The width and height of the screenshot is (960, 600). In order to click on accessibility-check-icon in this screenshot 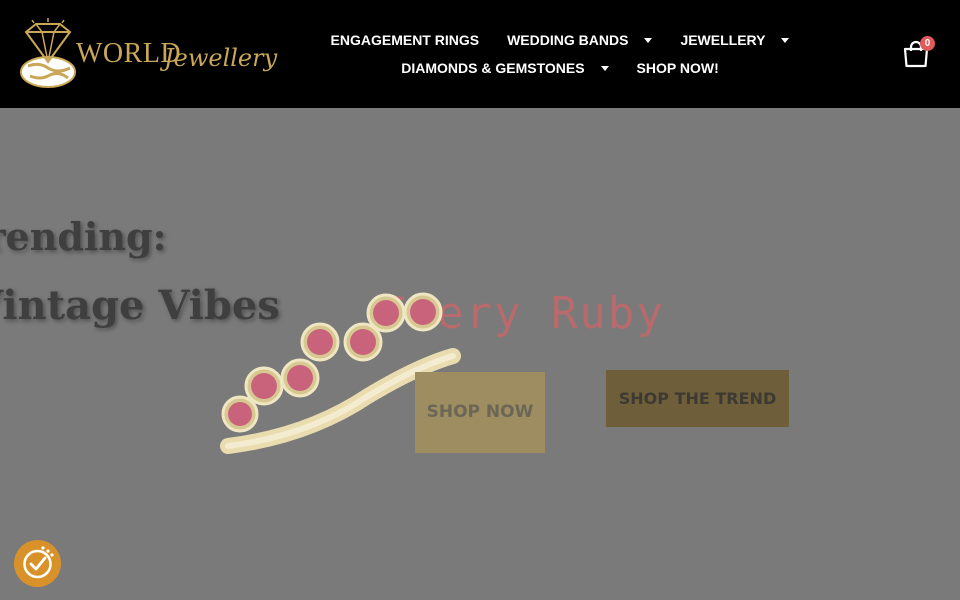, I will do `click(38, 562)`.